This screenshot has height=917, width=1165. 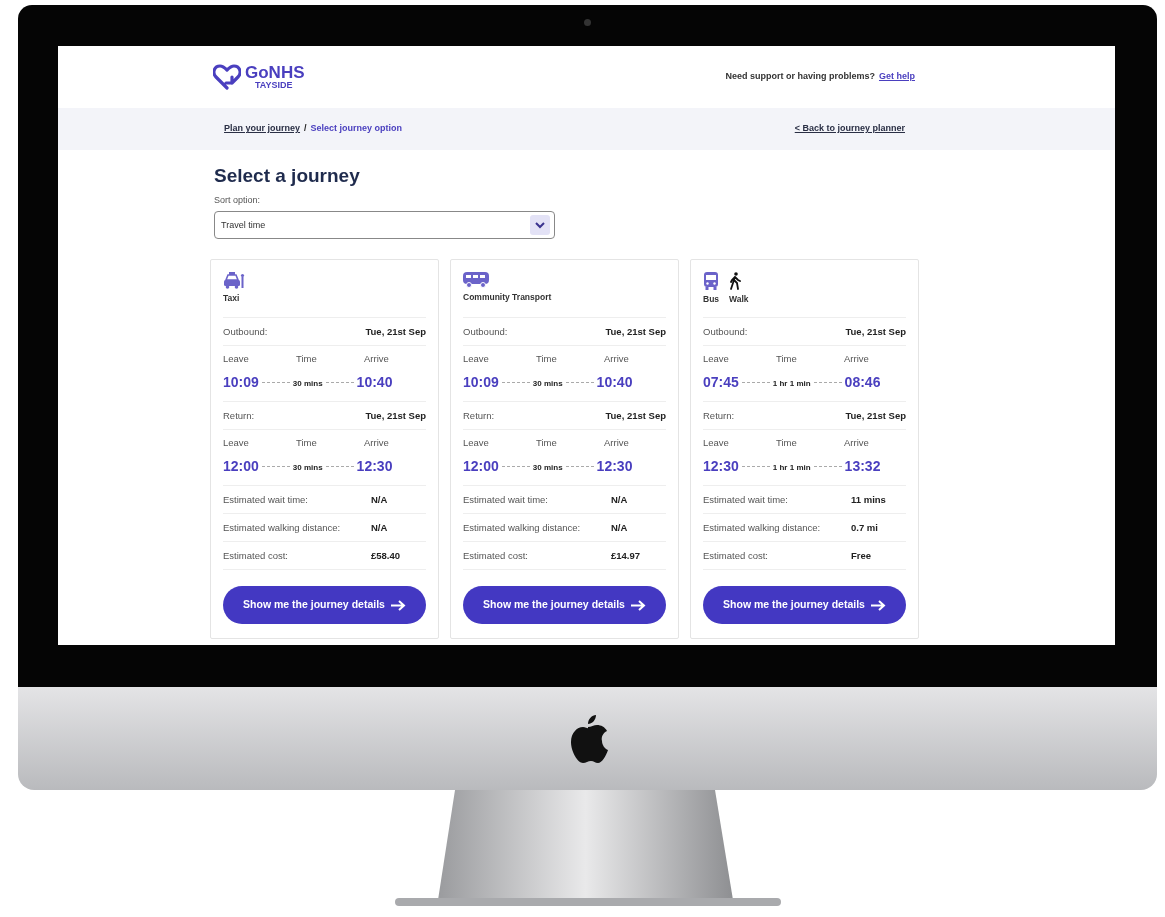 What do you see at coordinates (238, 200) in the screenshot?
I see `sort-label: Sort option:` at bounding box center [238, 200].